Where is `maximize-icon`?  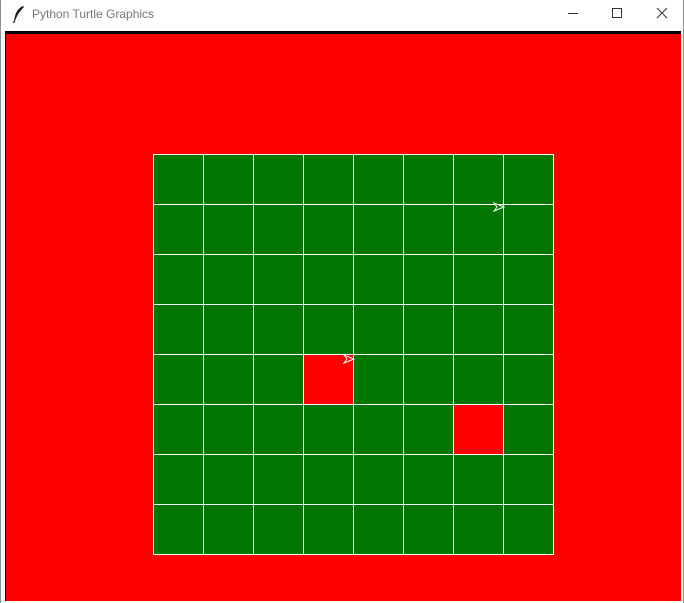 maximize-icon is located at coordinates (617, 15).